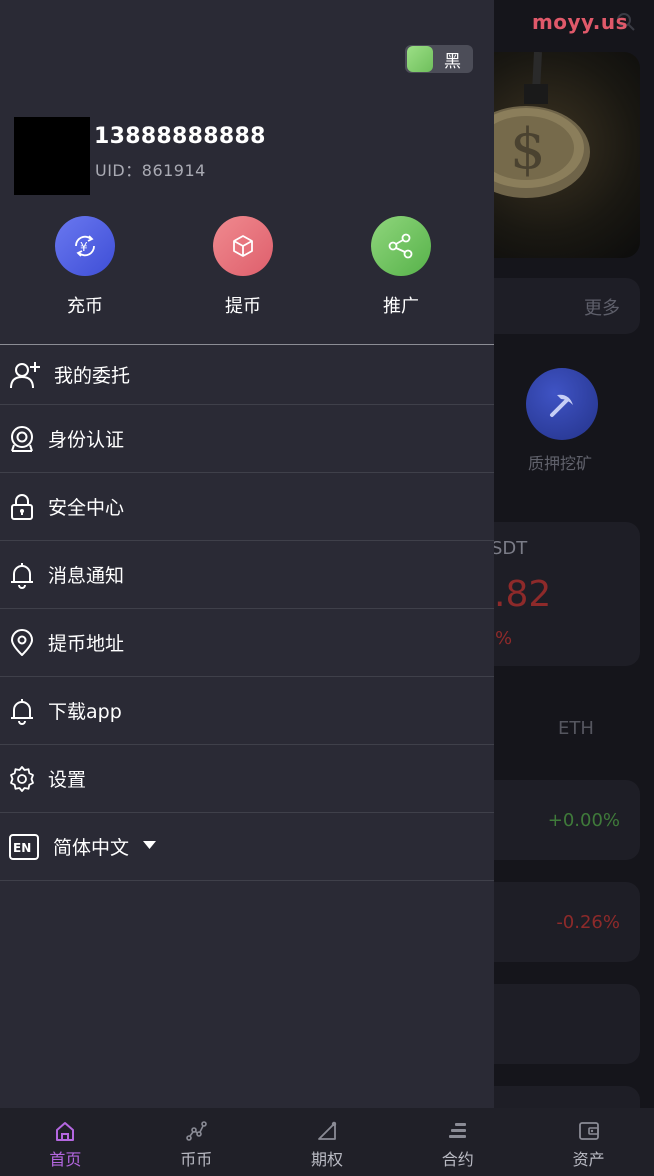 Image resolution: width=654 pixels, height=1176 pixels. Describe the element at coordinates (576, 728) in the screenshot. I see `eth-tab: ETH` at that location.